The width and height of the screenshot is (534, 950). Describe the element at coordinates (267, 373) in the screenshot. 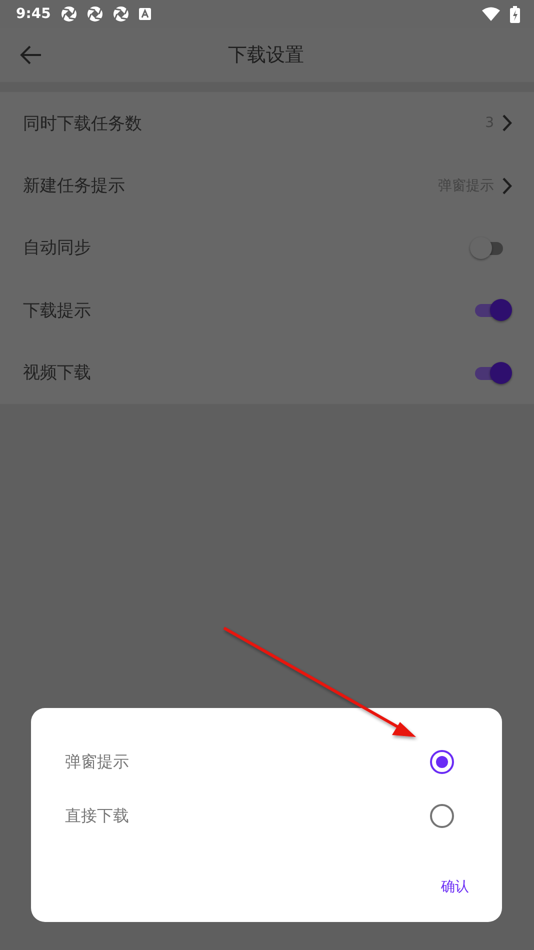

I see `settings-row: 视频下载` at that location.